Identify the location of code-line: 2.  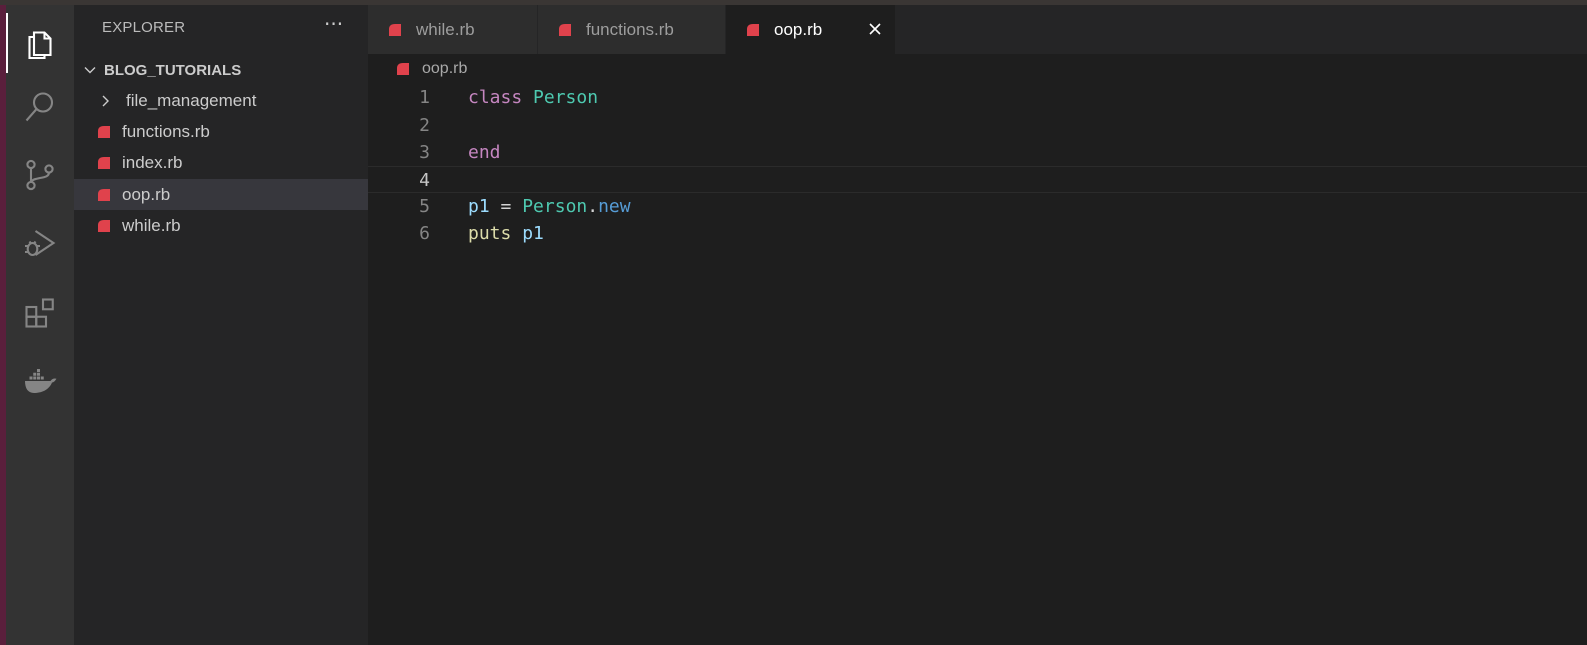
(977, 125).